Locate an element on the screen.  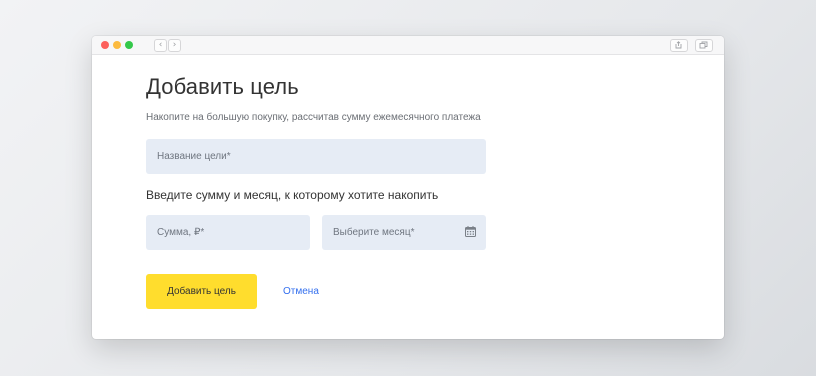
close-window-button is located at coordinates (105, 45).